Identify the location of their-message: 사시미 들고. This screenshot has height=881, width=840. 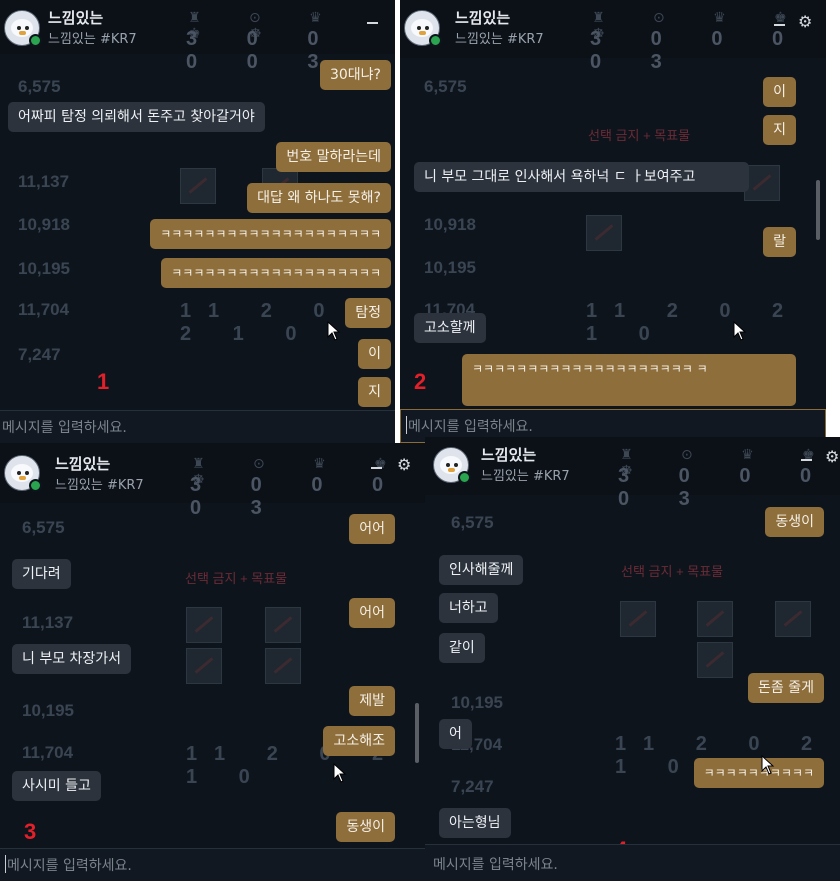
(56, 786).